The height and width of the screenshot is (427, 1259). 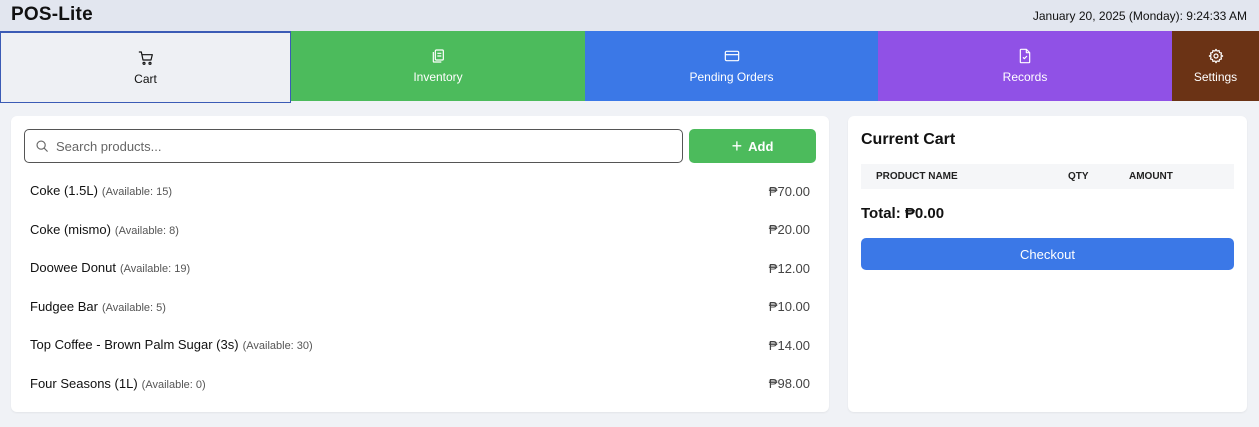 I want to click on search-input, so click(x=366, y=146).